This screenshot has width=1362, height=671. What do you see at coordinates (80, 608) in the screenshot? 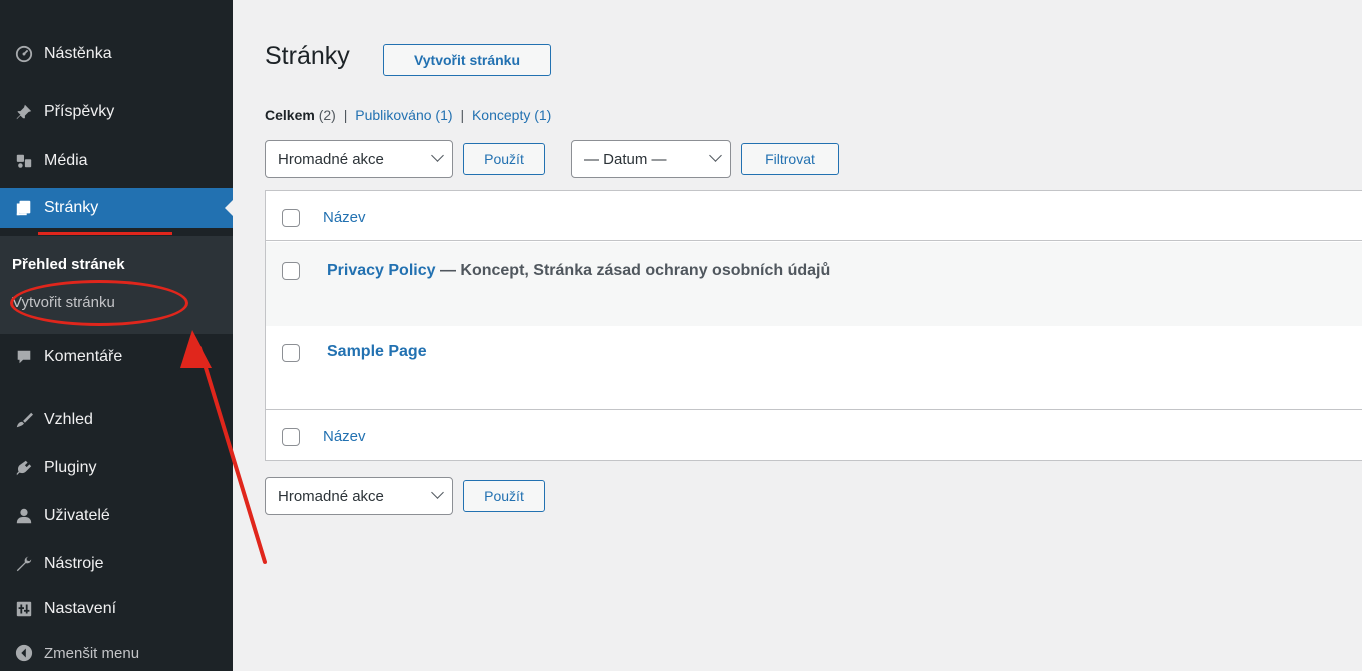
I see `menu-item-label: Nastavení` at bounding box center [80, 608].